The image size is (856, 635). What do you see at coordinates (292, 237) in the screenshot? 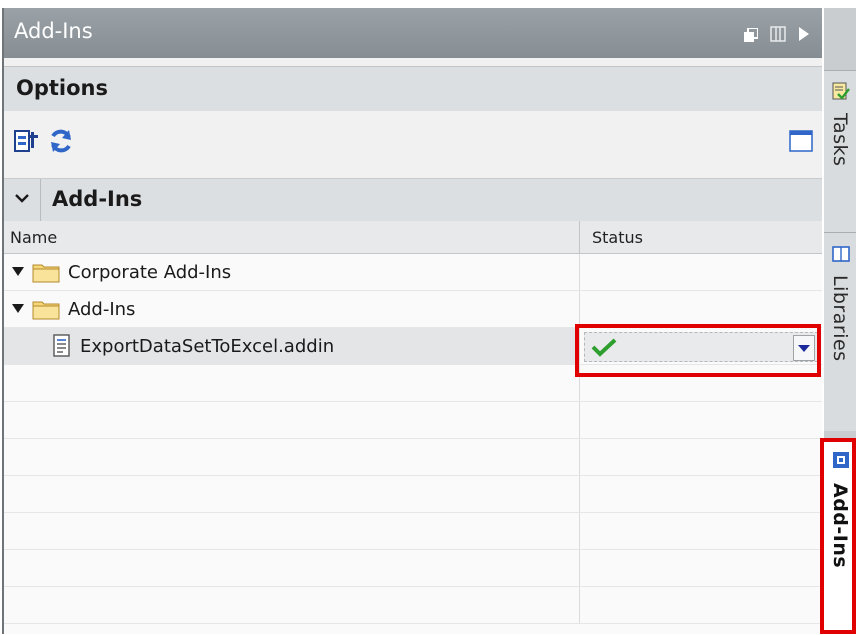
I see `column-header-name: Name` at bounding box center [292, 237].